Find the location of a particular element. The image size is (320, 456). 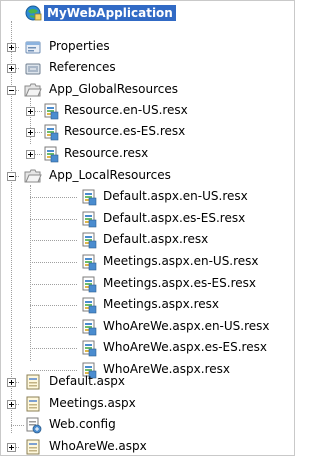

tree-node-app-localresources: App_LocalResources is located at coordinates (147, 178).